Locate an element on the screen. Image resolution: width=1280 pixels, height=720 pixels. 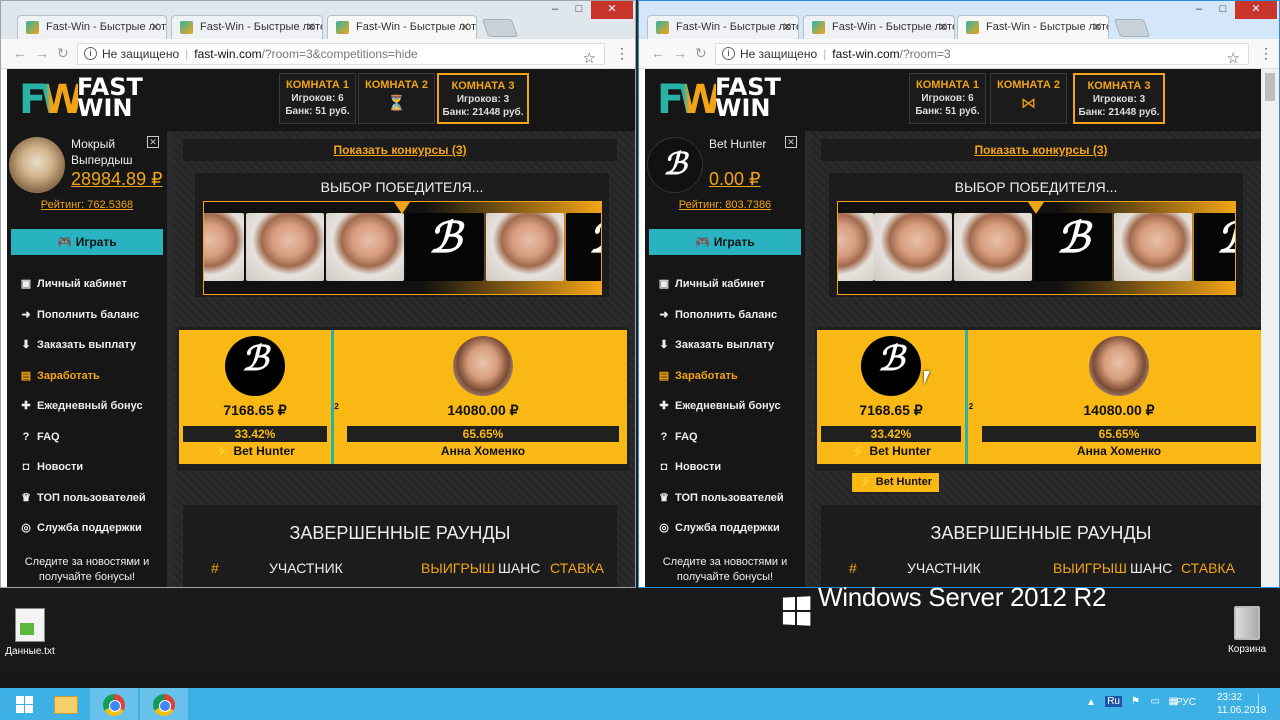
user-balance: 0.00 ₽ is located at coordinates (735, 179).